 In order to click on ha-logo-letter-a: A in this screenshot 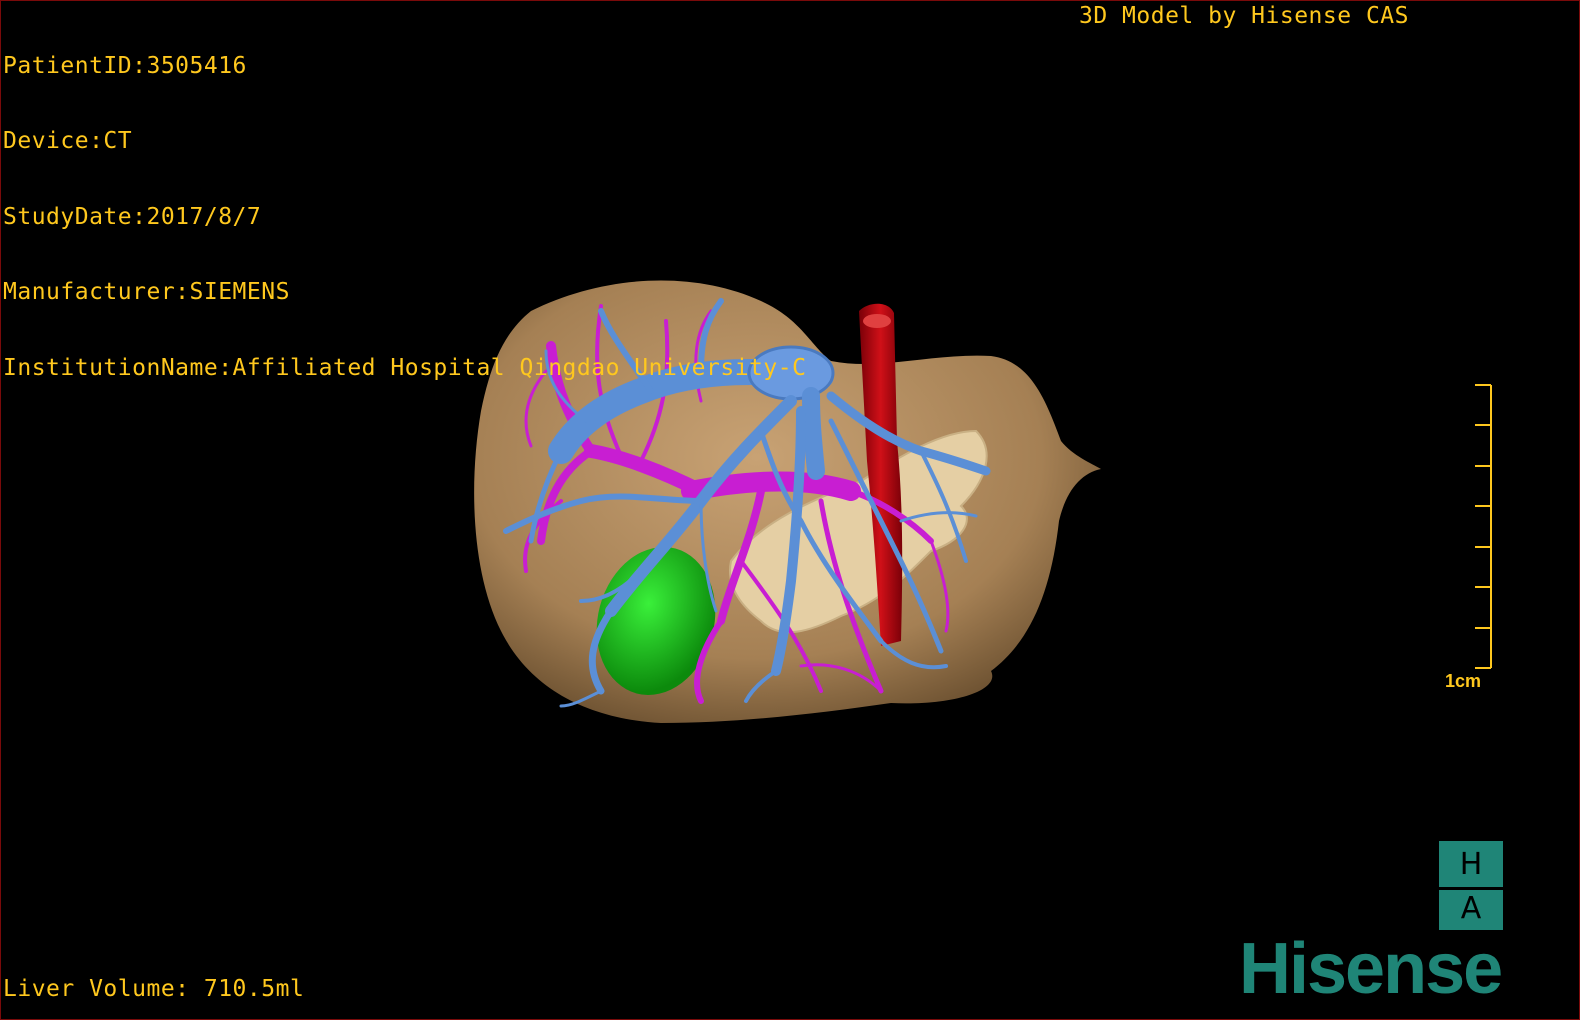, I will do `click(1471, 908)`.